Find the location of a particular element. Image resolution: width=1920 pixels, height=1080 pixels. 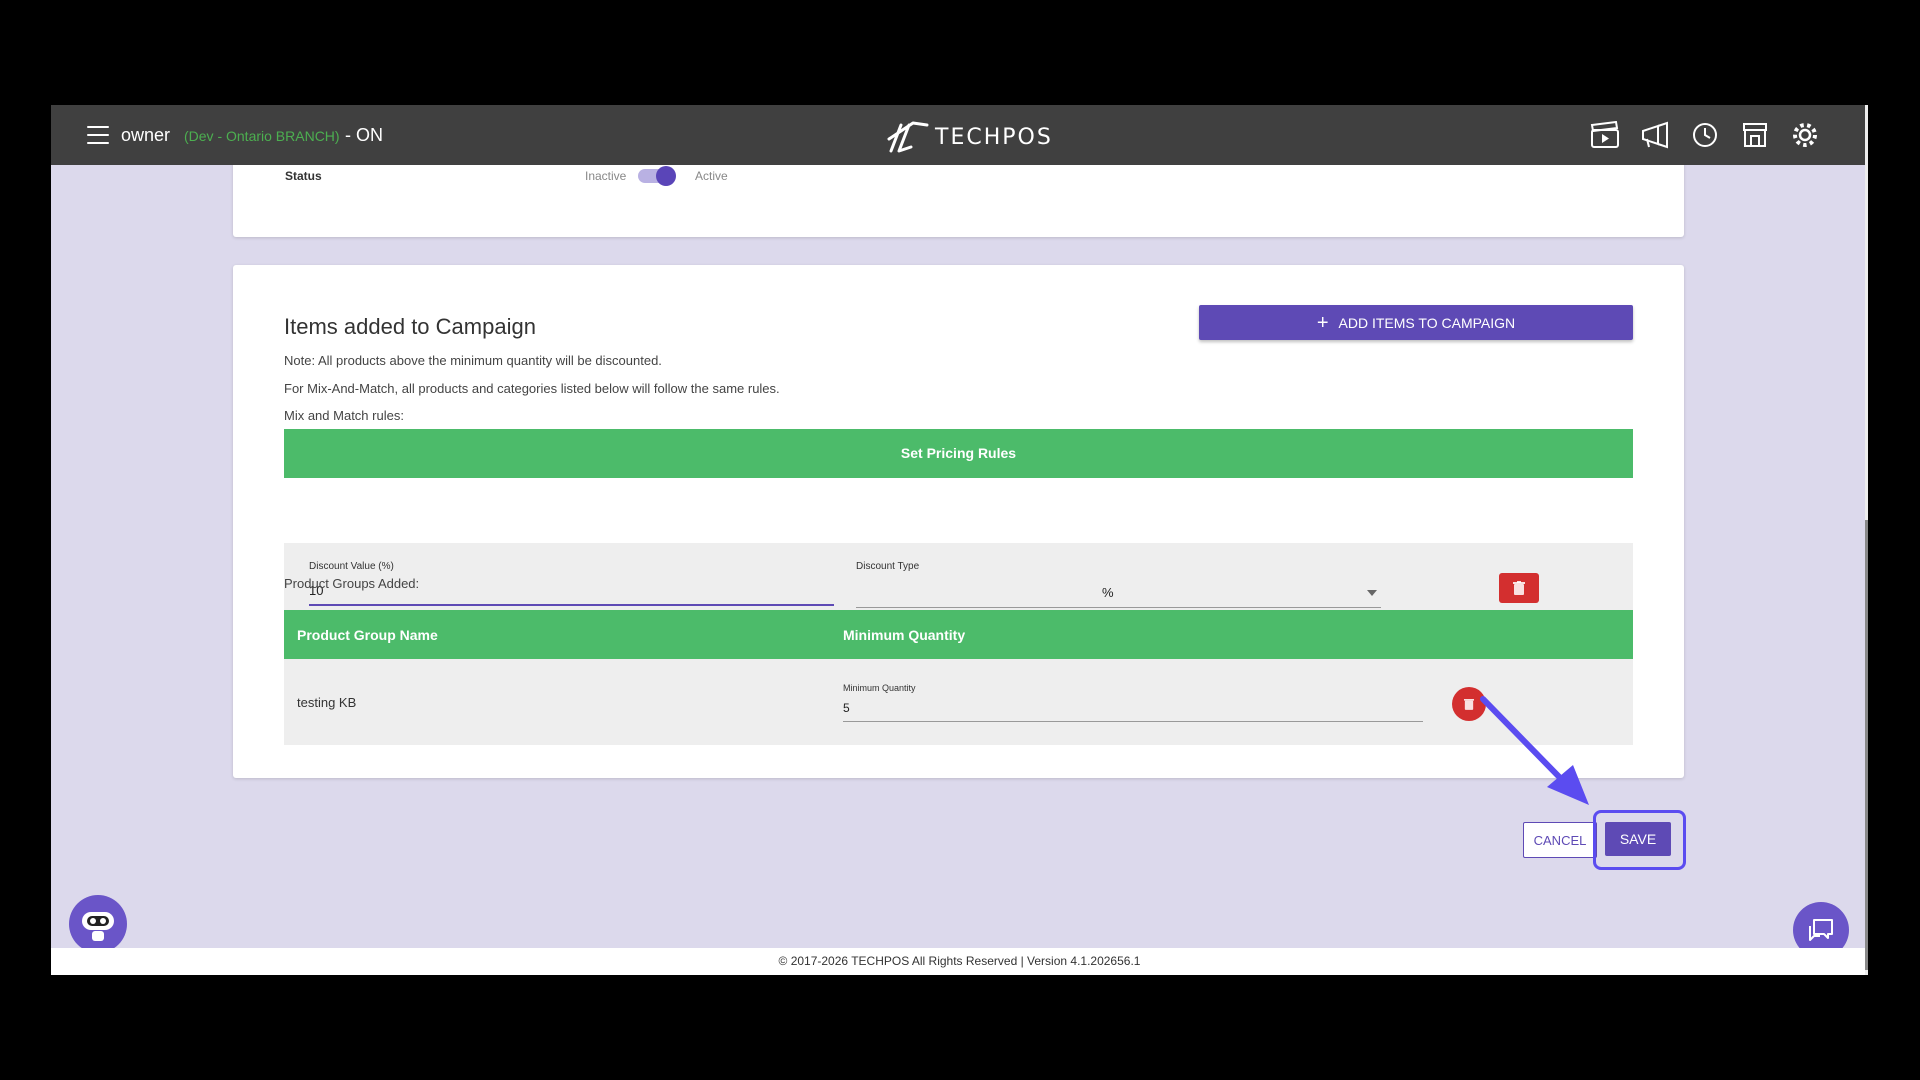

status-active-label: Active is located at coordinates (711, 176).